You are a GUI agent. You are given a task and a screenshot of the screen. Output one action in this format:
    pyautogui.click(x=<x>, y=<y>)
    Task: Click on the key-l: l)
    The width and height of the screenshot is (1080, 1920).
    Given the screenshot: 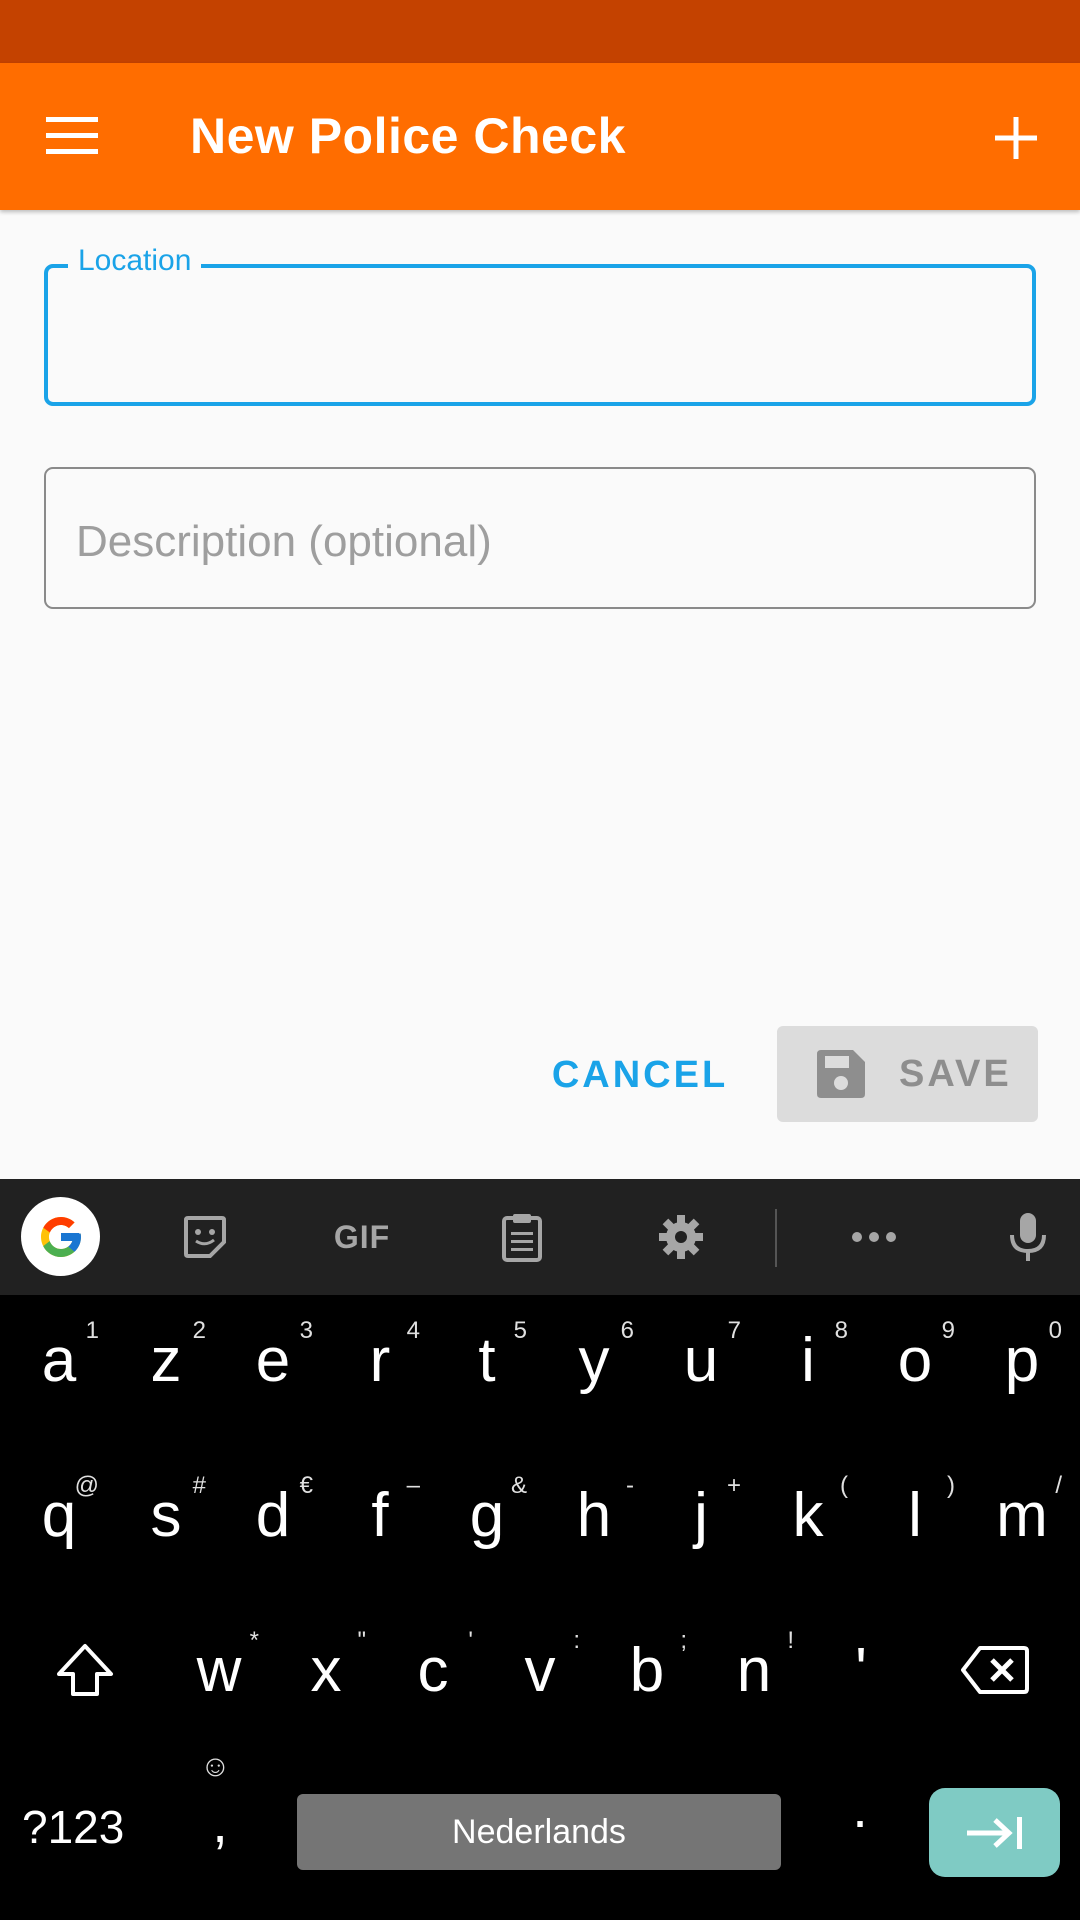 What is the action you would take?
    pyautogui.click(x=915, y=1515)
    